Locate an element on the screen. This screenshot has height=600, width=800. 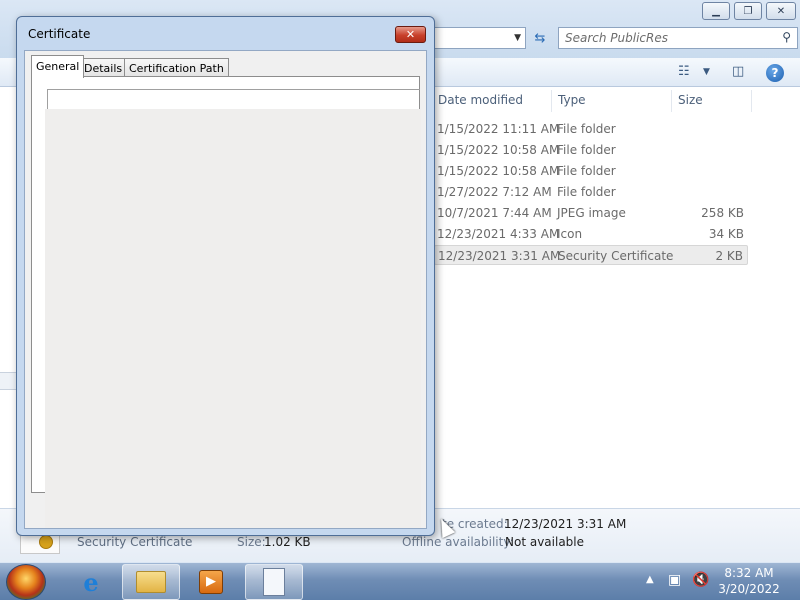
file-date: 1/27/2022 7:12 AM is located at coordinates (494, 192).